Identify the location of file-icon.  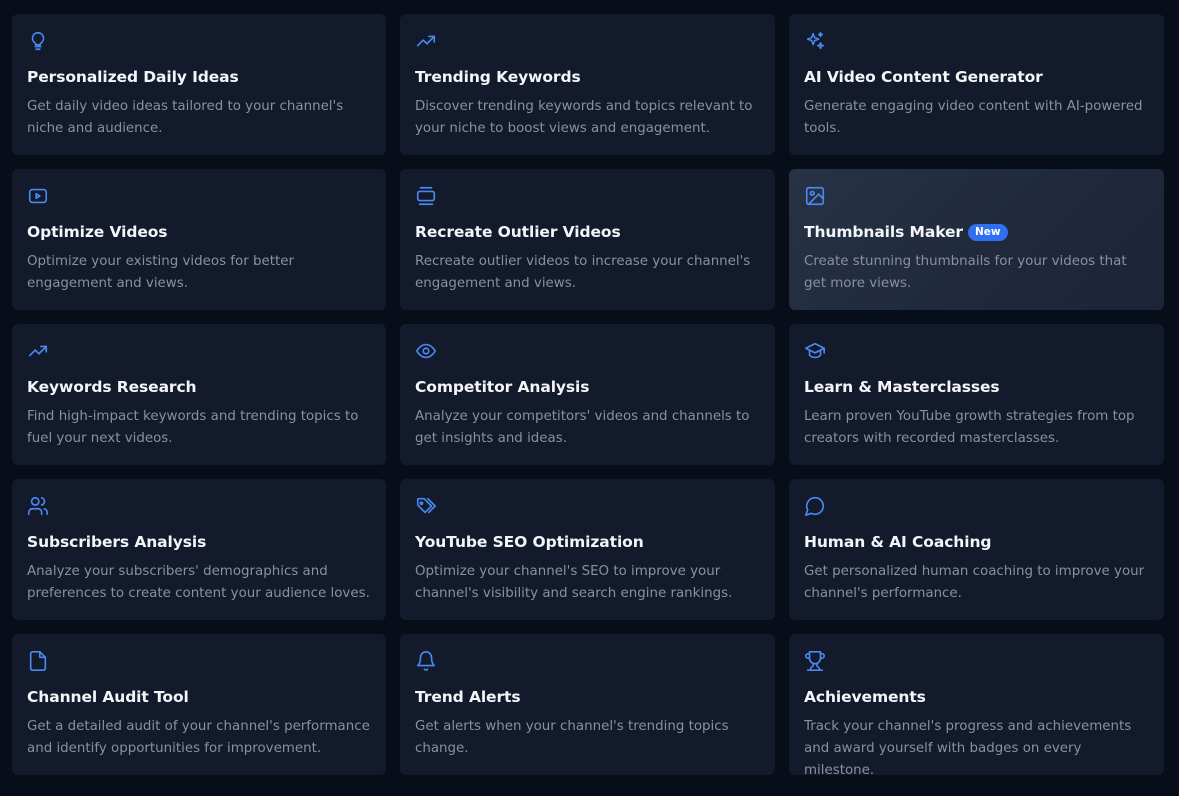
(38, 661).